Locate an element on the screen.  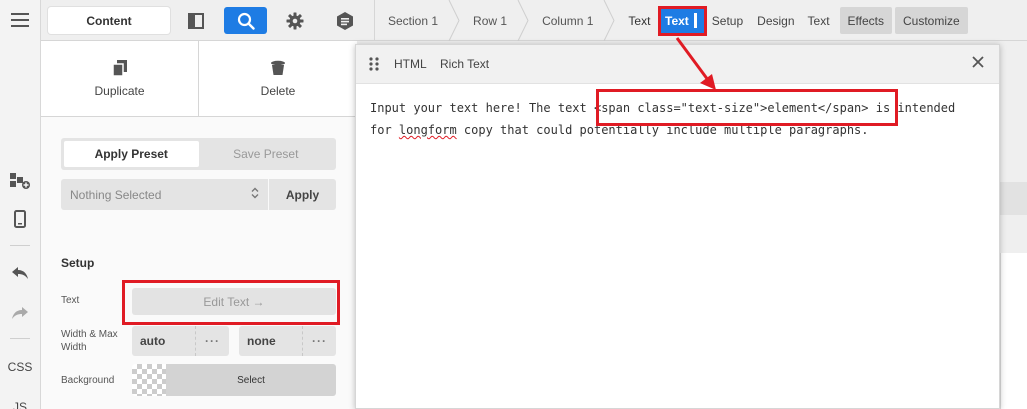
cursor-bar is located at coordinates (695, 20).